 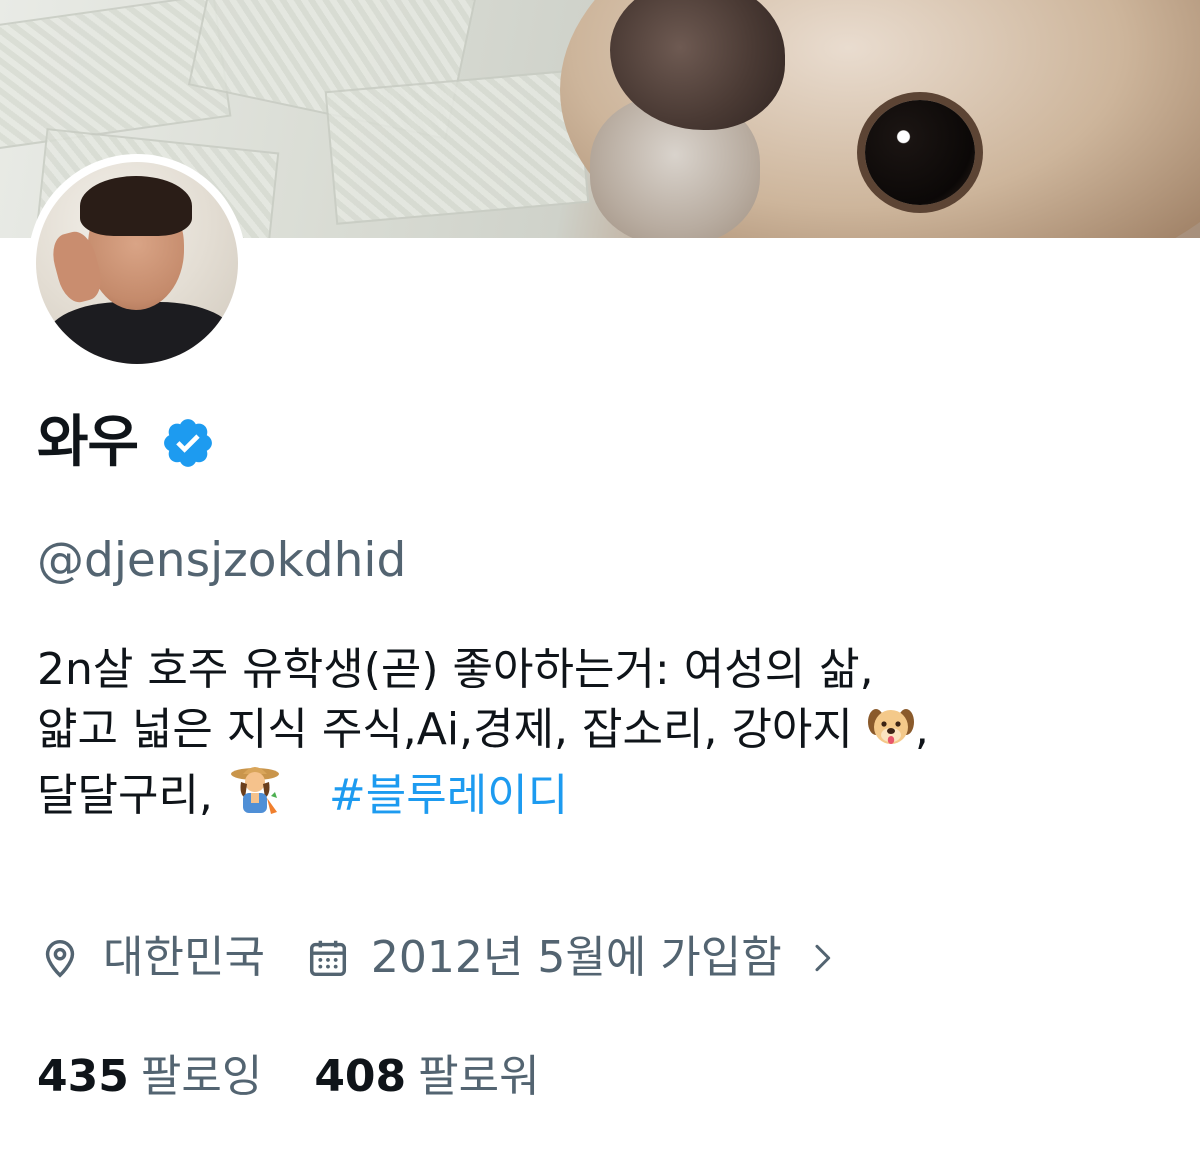 What do you see at coordinates (88, 442) in the screenshot?
I see `display-name: 와우` at bounding box center [88, 442].